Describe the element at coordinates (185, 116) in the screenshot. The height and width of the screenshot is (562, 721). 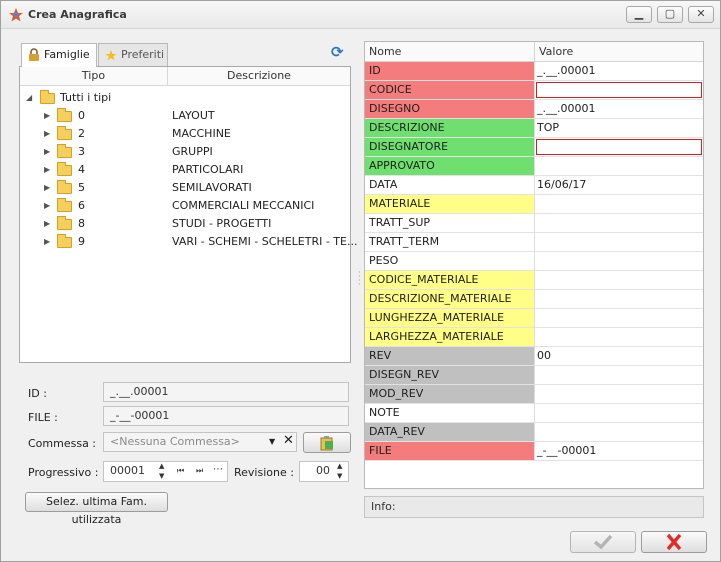
I see `tree-node: ▶ 0 LAYOUT` at that location.